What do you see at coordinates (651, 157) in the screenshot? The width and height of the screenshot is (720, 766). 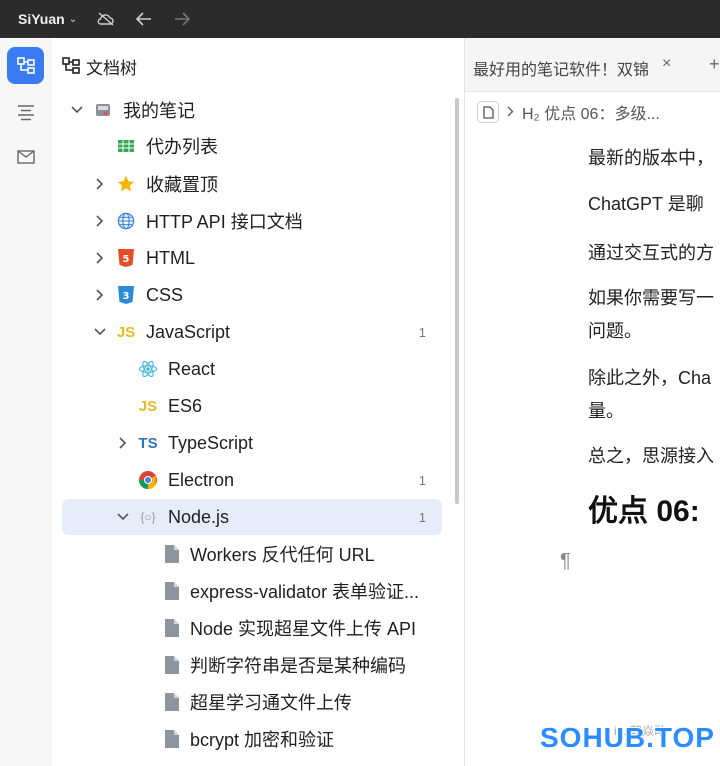 I see `paragraph: 最新的版本中，` at bounding box center [651, 157].